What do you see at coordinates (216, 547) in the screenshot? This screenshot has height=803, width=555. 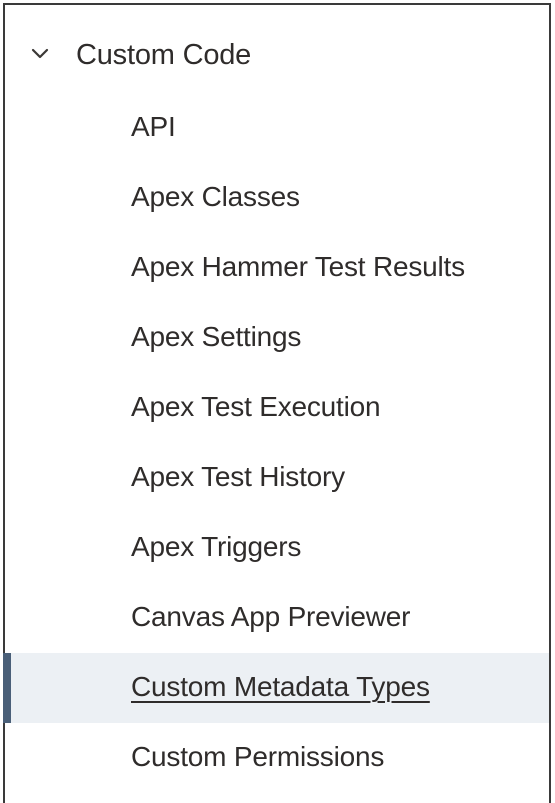 I see `nav-item-label: Apex Triggers` at bounding box center [216, 547].